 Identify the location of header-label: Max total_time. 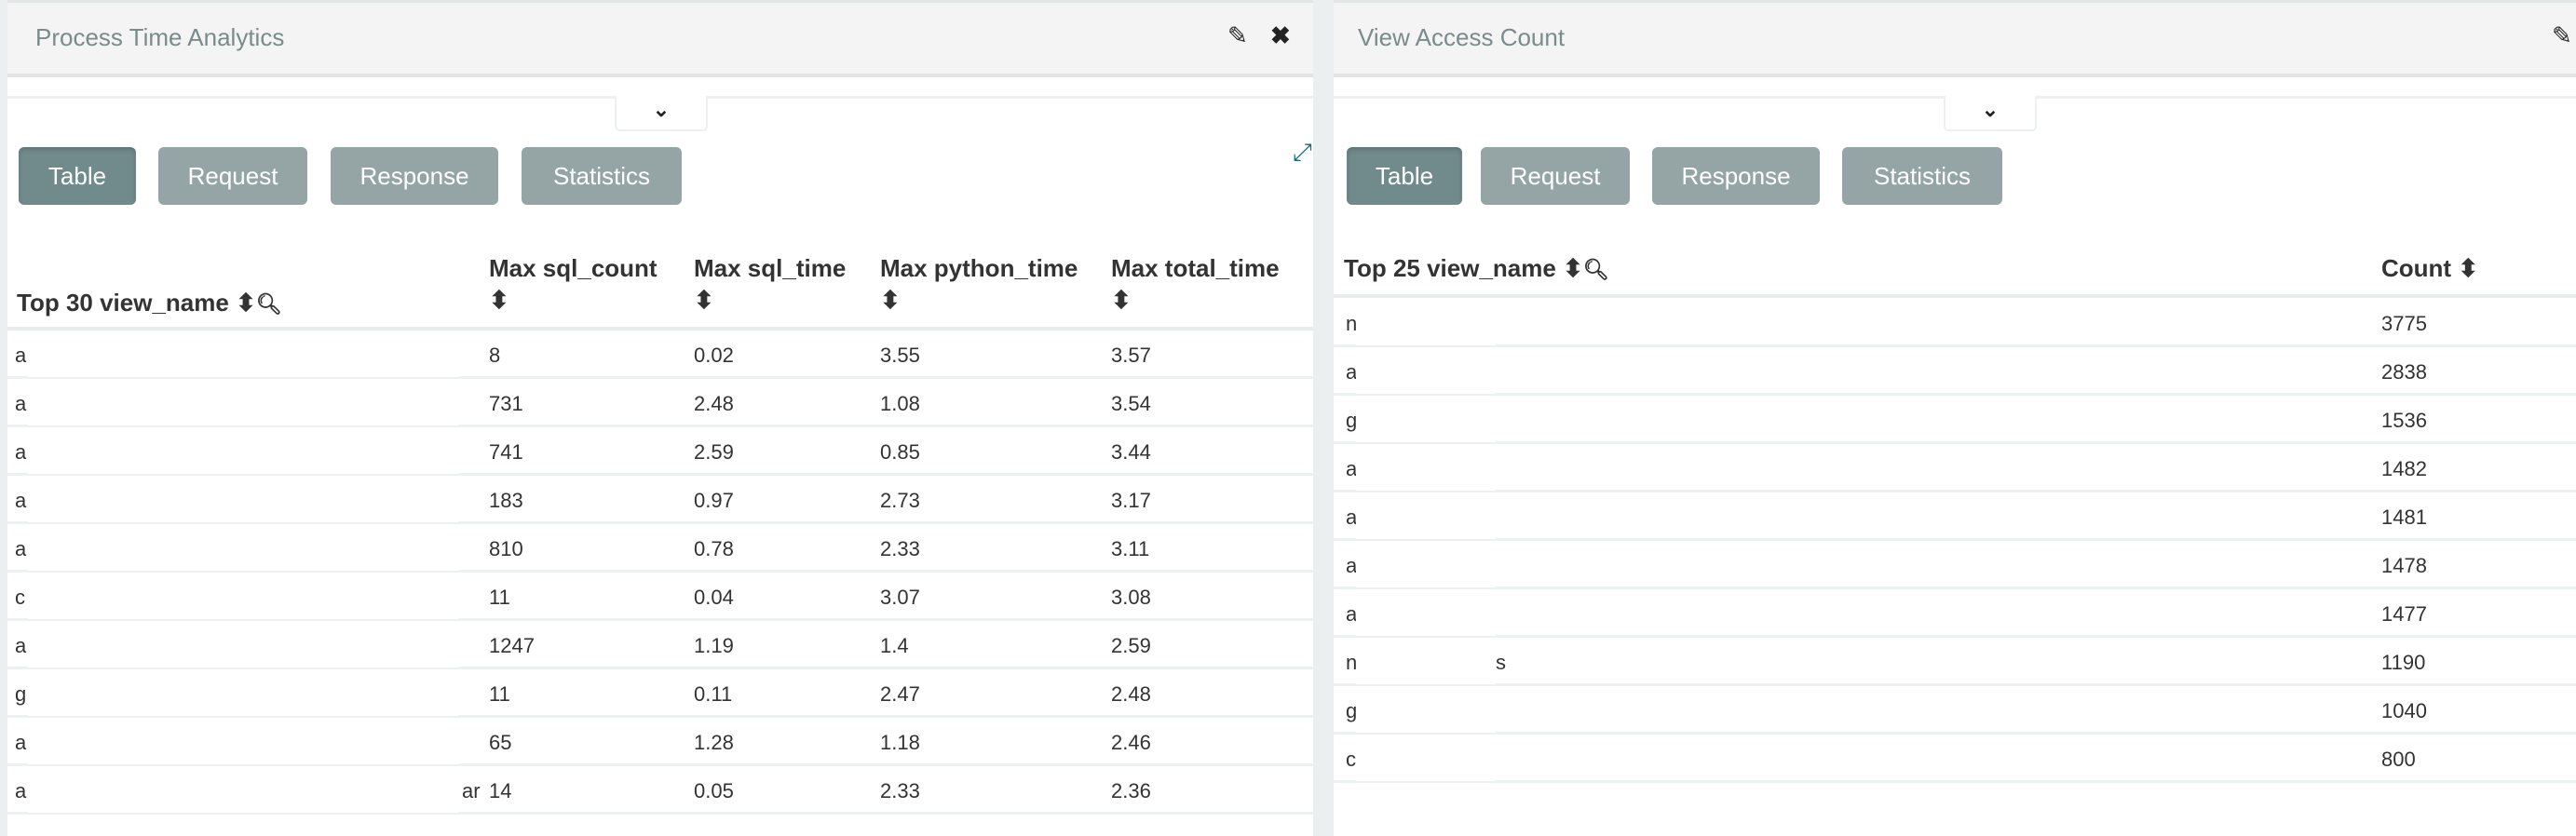
(1195, 268).